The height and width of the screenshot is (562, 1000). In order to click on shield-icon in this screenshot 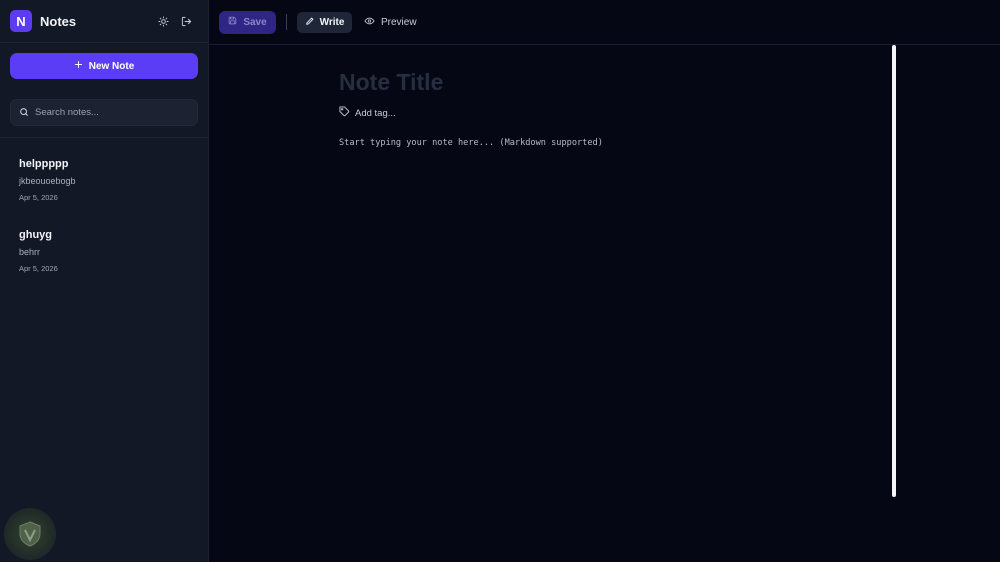, I will do `click(30, 534)`.